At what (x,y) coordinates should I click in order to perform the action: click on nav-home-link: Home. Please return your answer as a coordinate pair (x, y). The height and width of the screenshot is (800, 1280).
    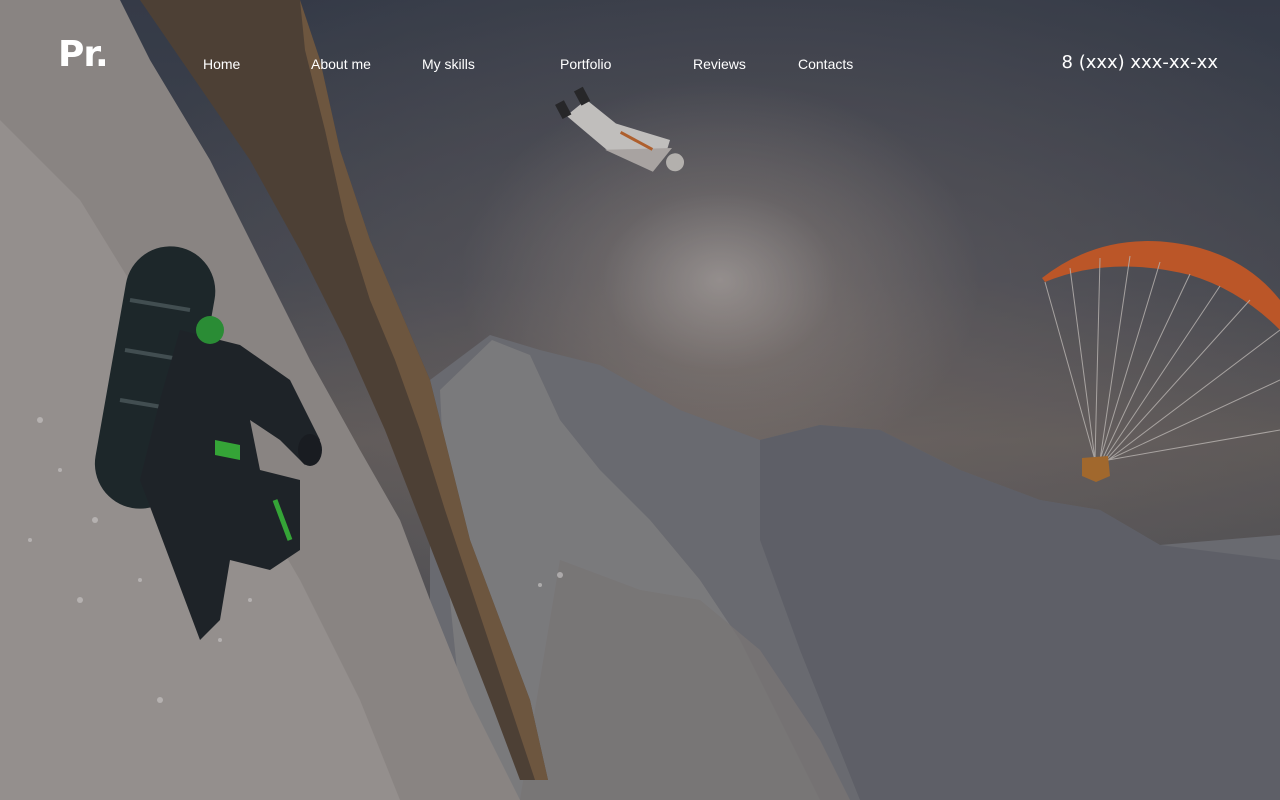
    Looking at the image, I should click on (221, 64).